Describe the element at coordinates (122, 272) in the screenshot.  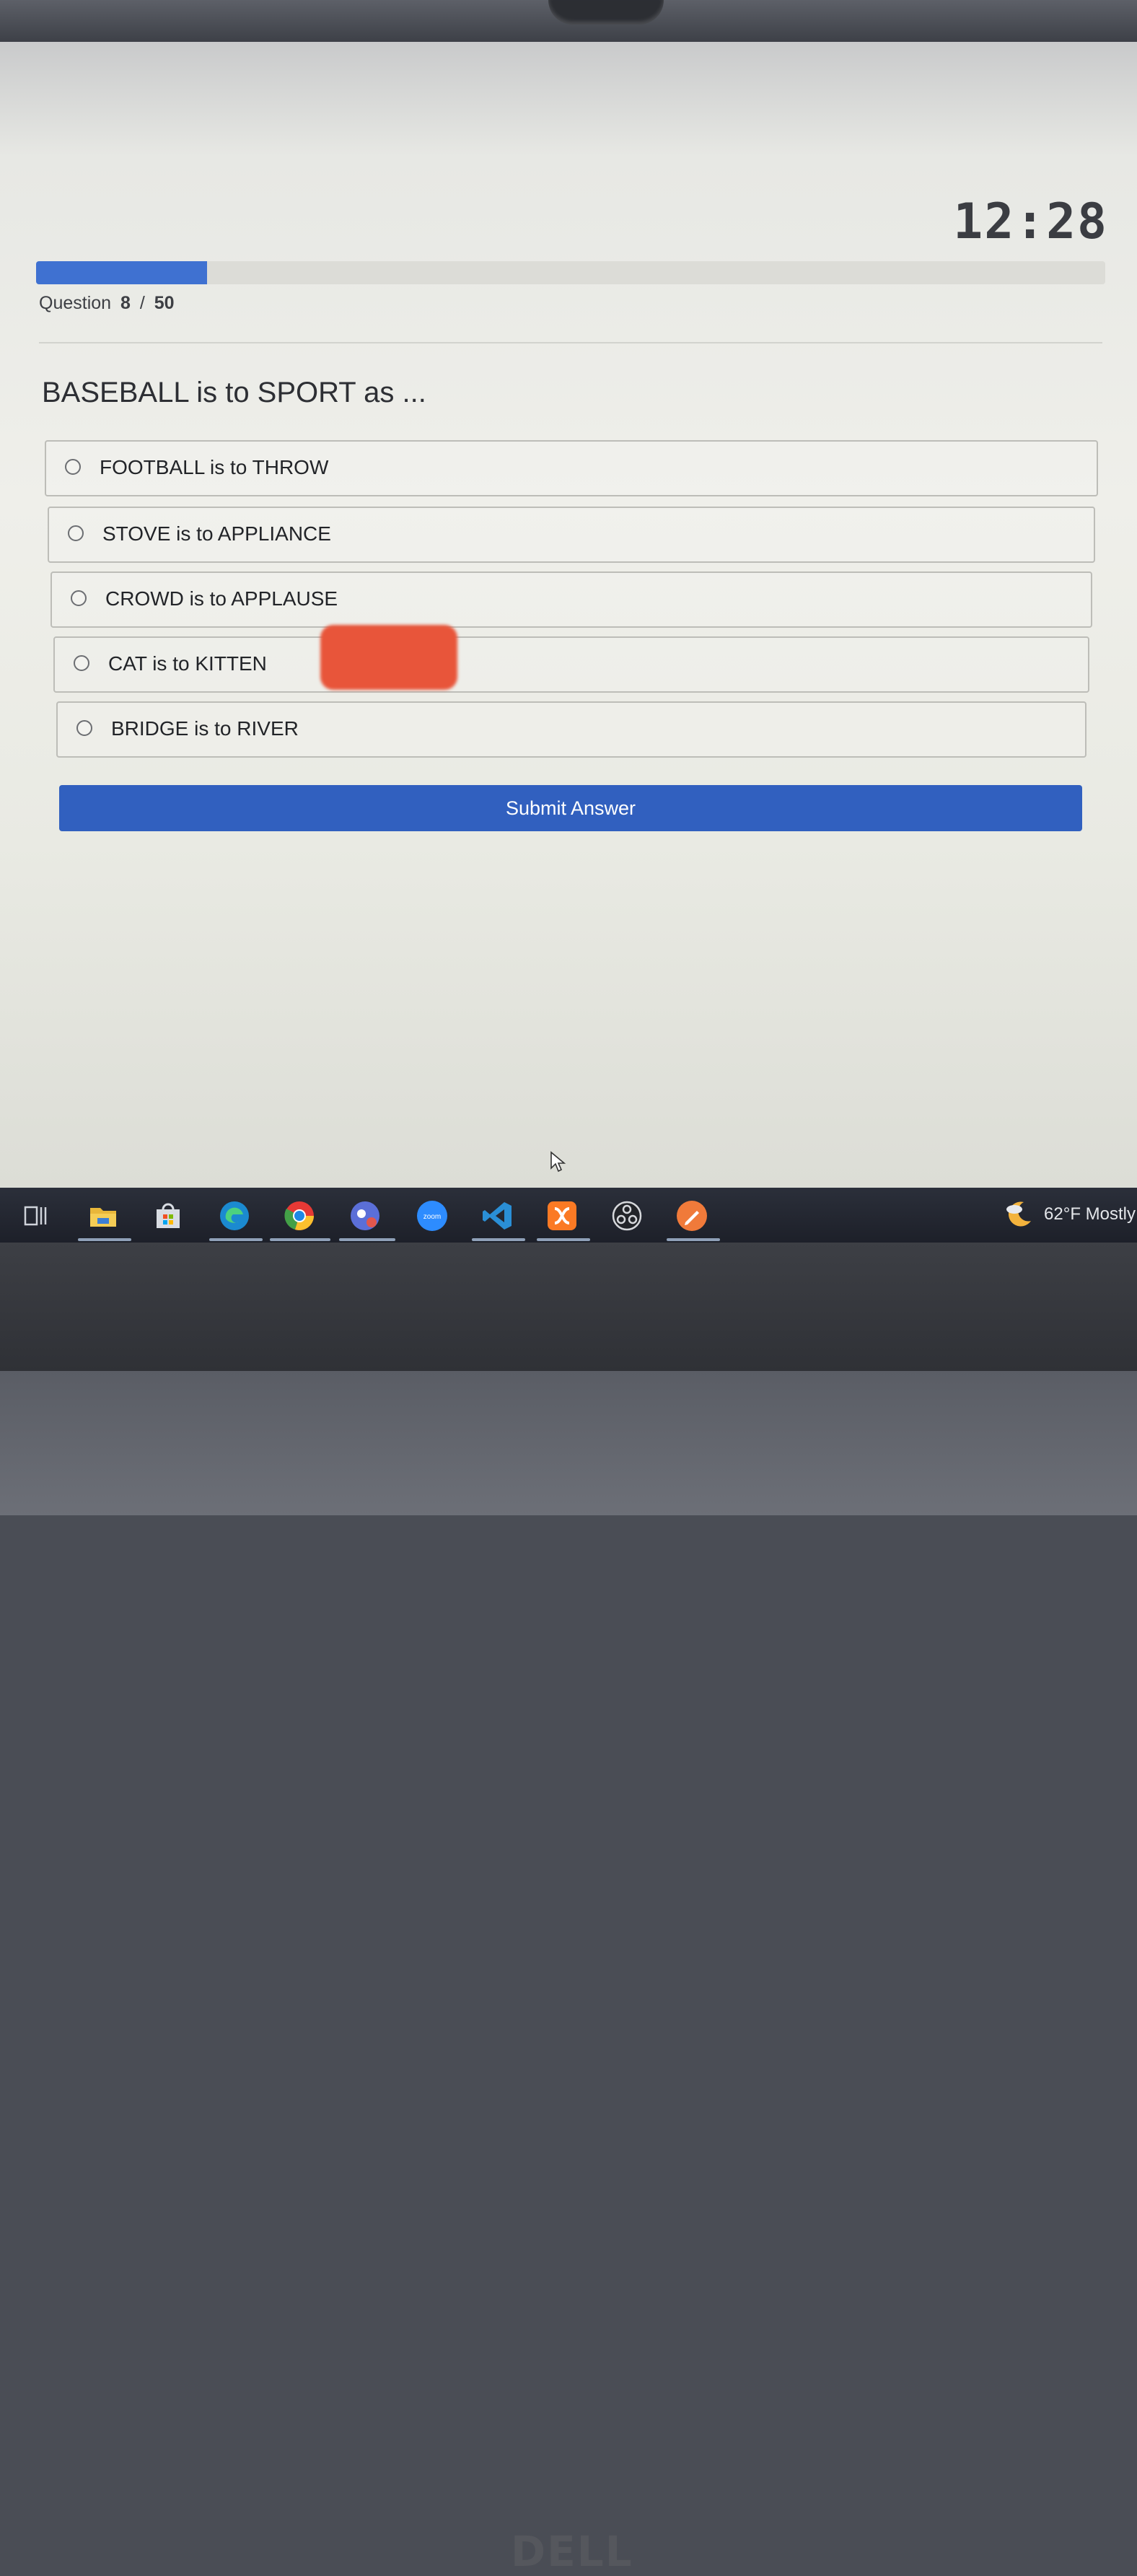
I see `progress-bar-fill` at that location.